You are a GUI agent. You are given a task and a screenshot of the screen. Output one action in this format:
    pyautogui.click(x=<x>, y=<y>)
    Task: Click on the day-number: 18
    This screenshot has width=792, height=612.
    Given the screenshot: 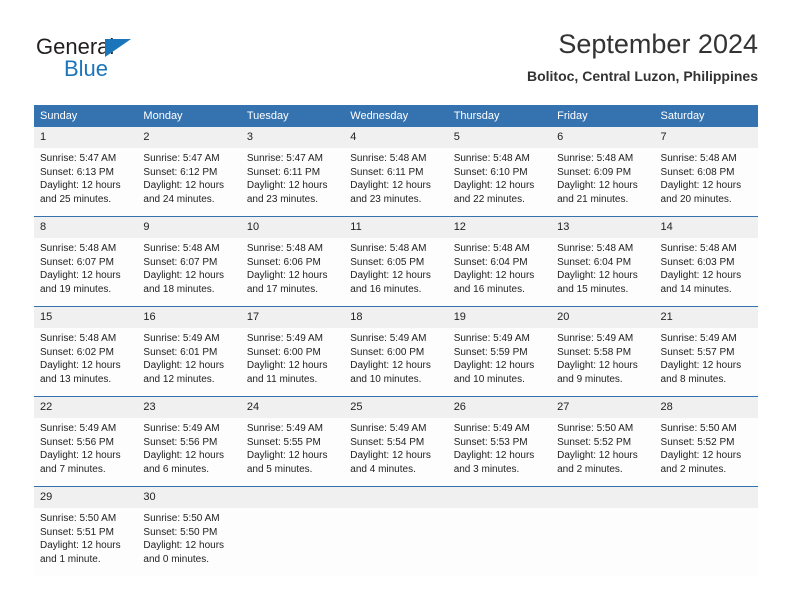 What is the action you would take?
    pyautogui.click(x=396, y=317)
    